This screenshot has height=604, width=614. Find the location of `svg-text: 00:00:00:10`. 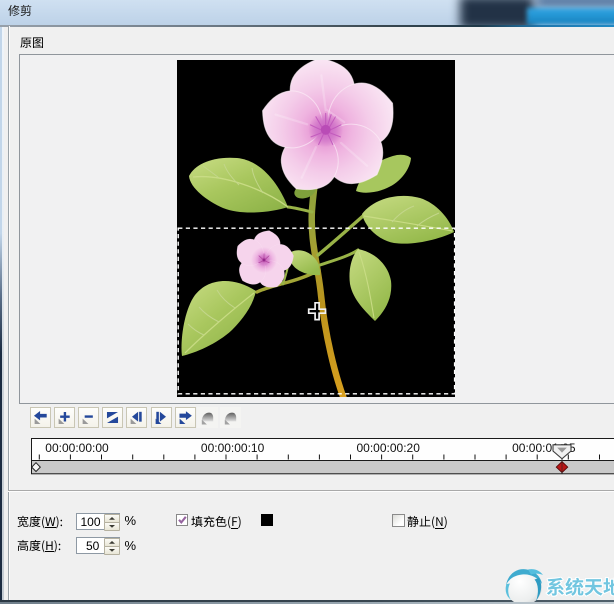

svg-text: 00:00:00:10 is located at coordinates (232, 448).